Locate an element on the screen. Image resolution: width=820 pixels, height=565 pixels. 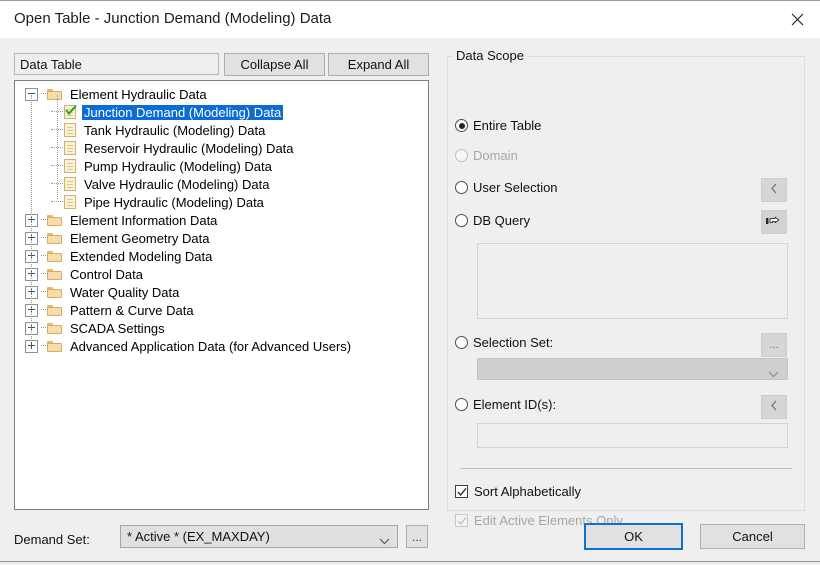
scope-separator is located at coordinates (626, 468).